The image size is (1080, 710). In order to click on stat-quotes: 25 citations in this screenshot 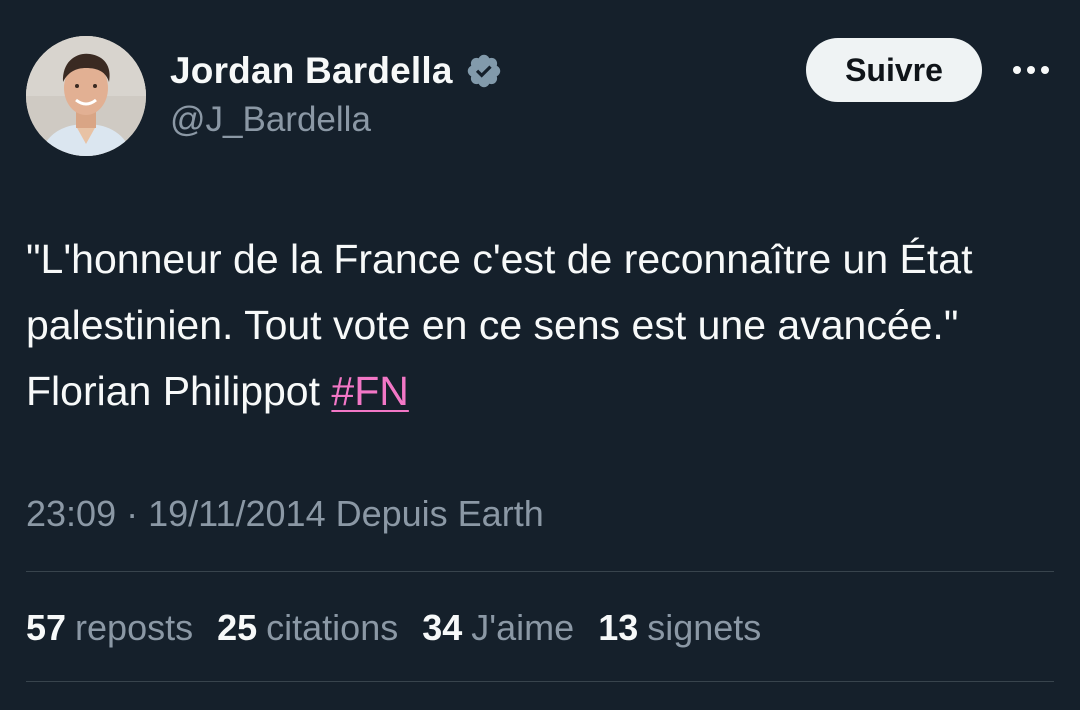, I will do `click(307, 628)`.